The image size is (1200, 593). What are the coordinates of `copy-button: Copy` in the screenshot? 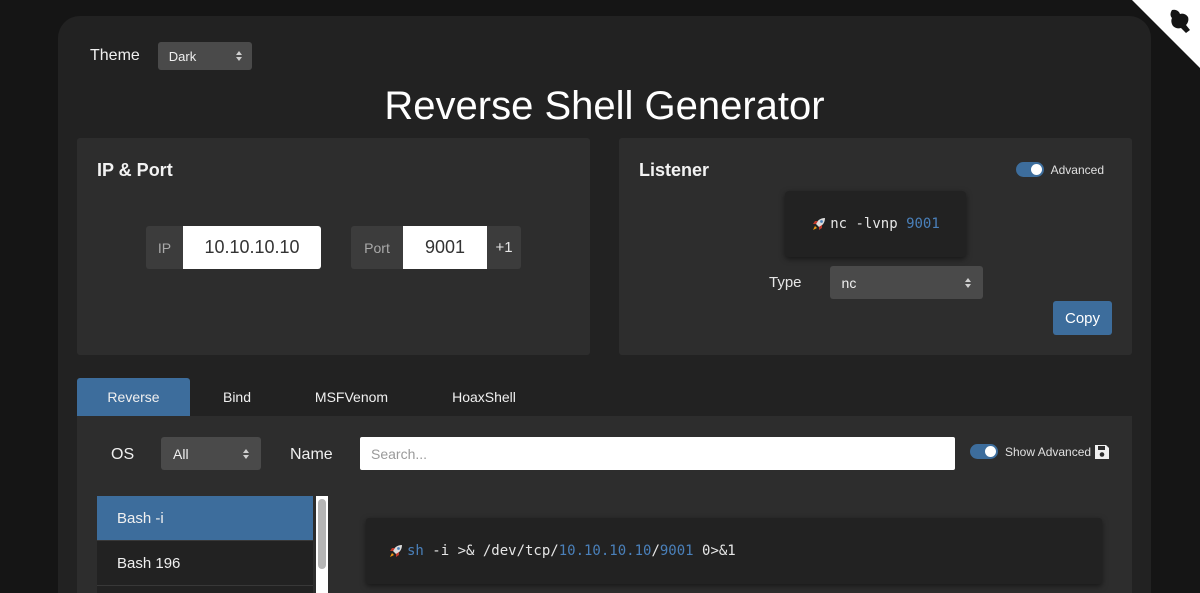 It's located at (1082, 318).